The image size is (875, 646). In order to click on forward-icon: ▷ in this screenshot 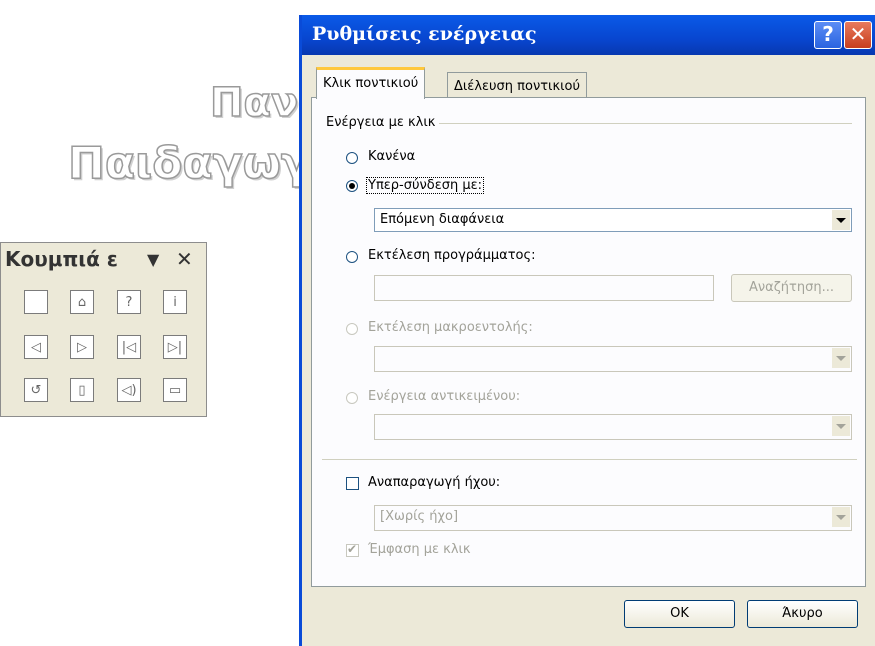, I will do `click(82, 347)`.